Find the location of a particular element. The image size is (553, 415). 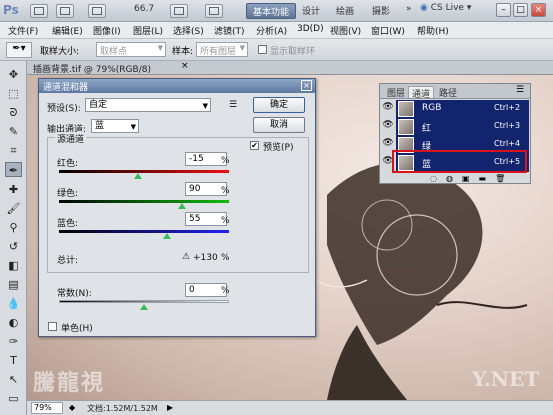

screen-mode-icon is located at coordinates (214, 11).